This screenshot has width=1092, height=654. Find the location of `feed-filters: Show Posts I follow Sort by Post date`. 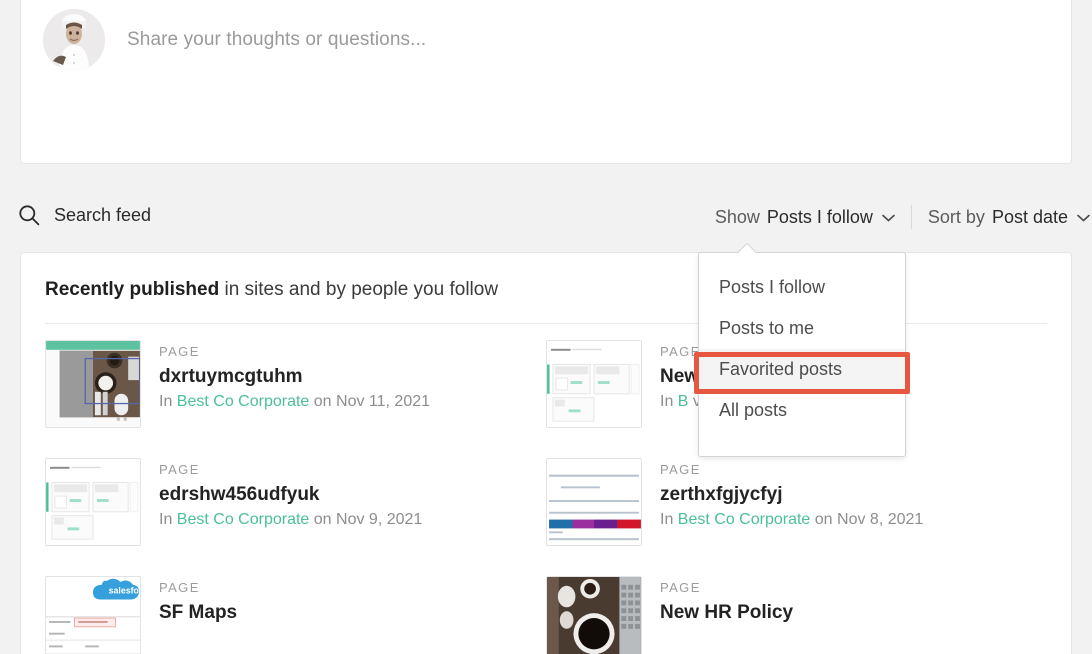

feed-filters: Show Posts I follow Sort by Post date is located at coordinates (902, 217).